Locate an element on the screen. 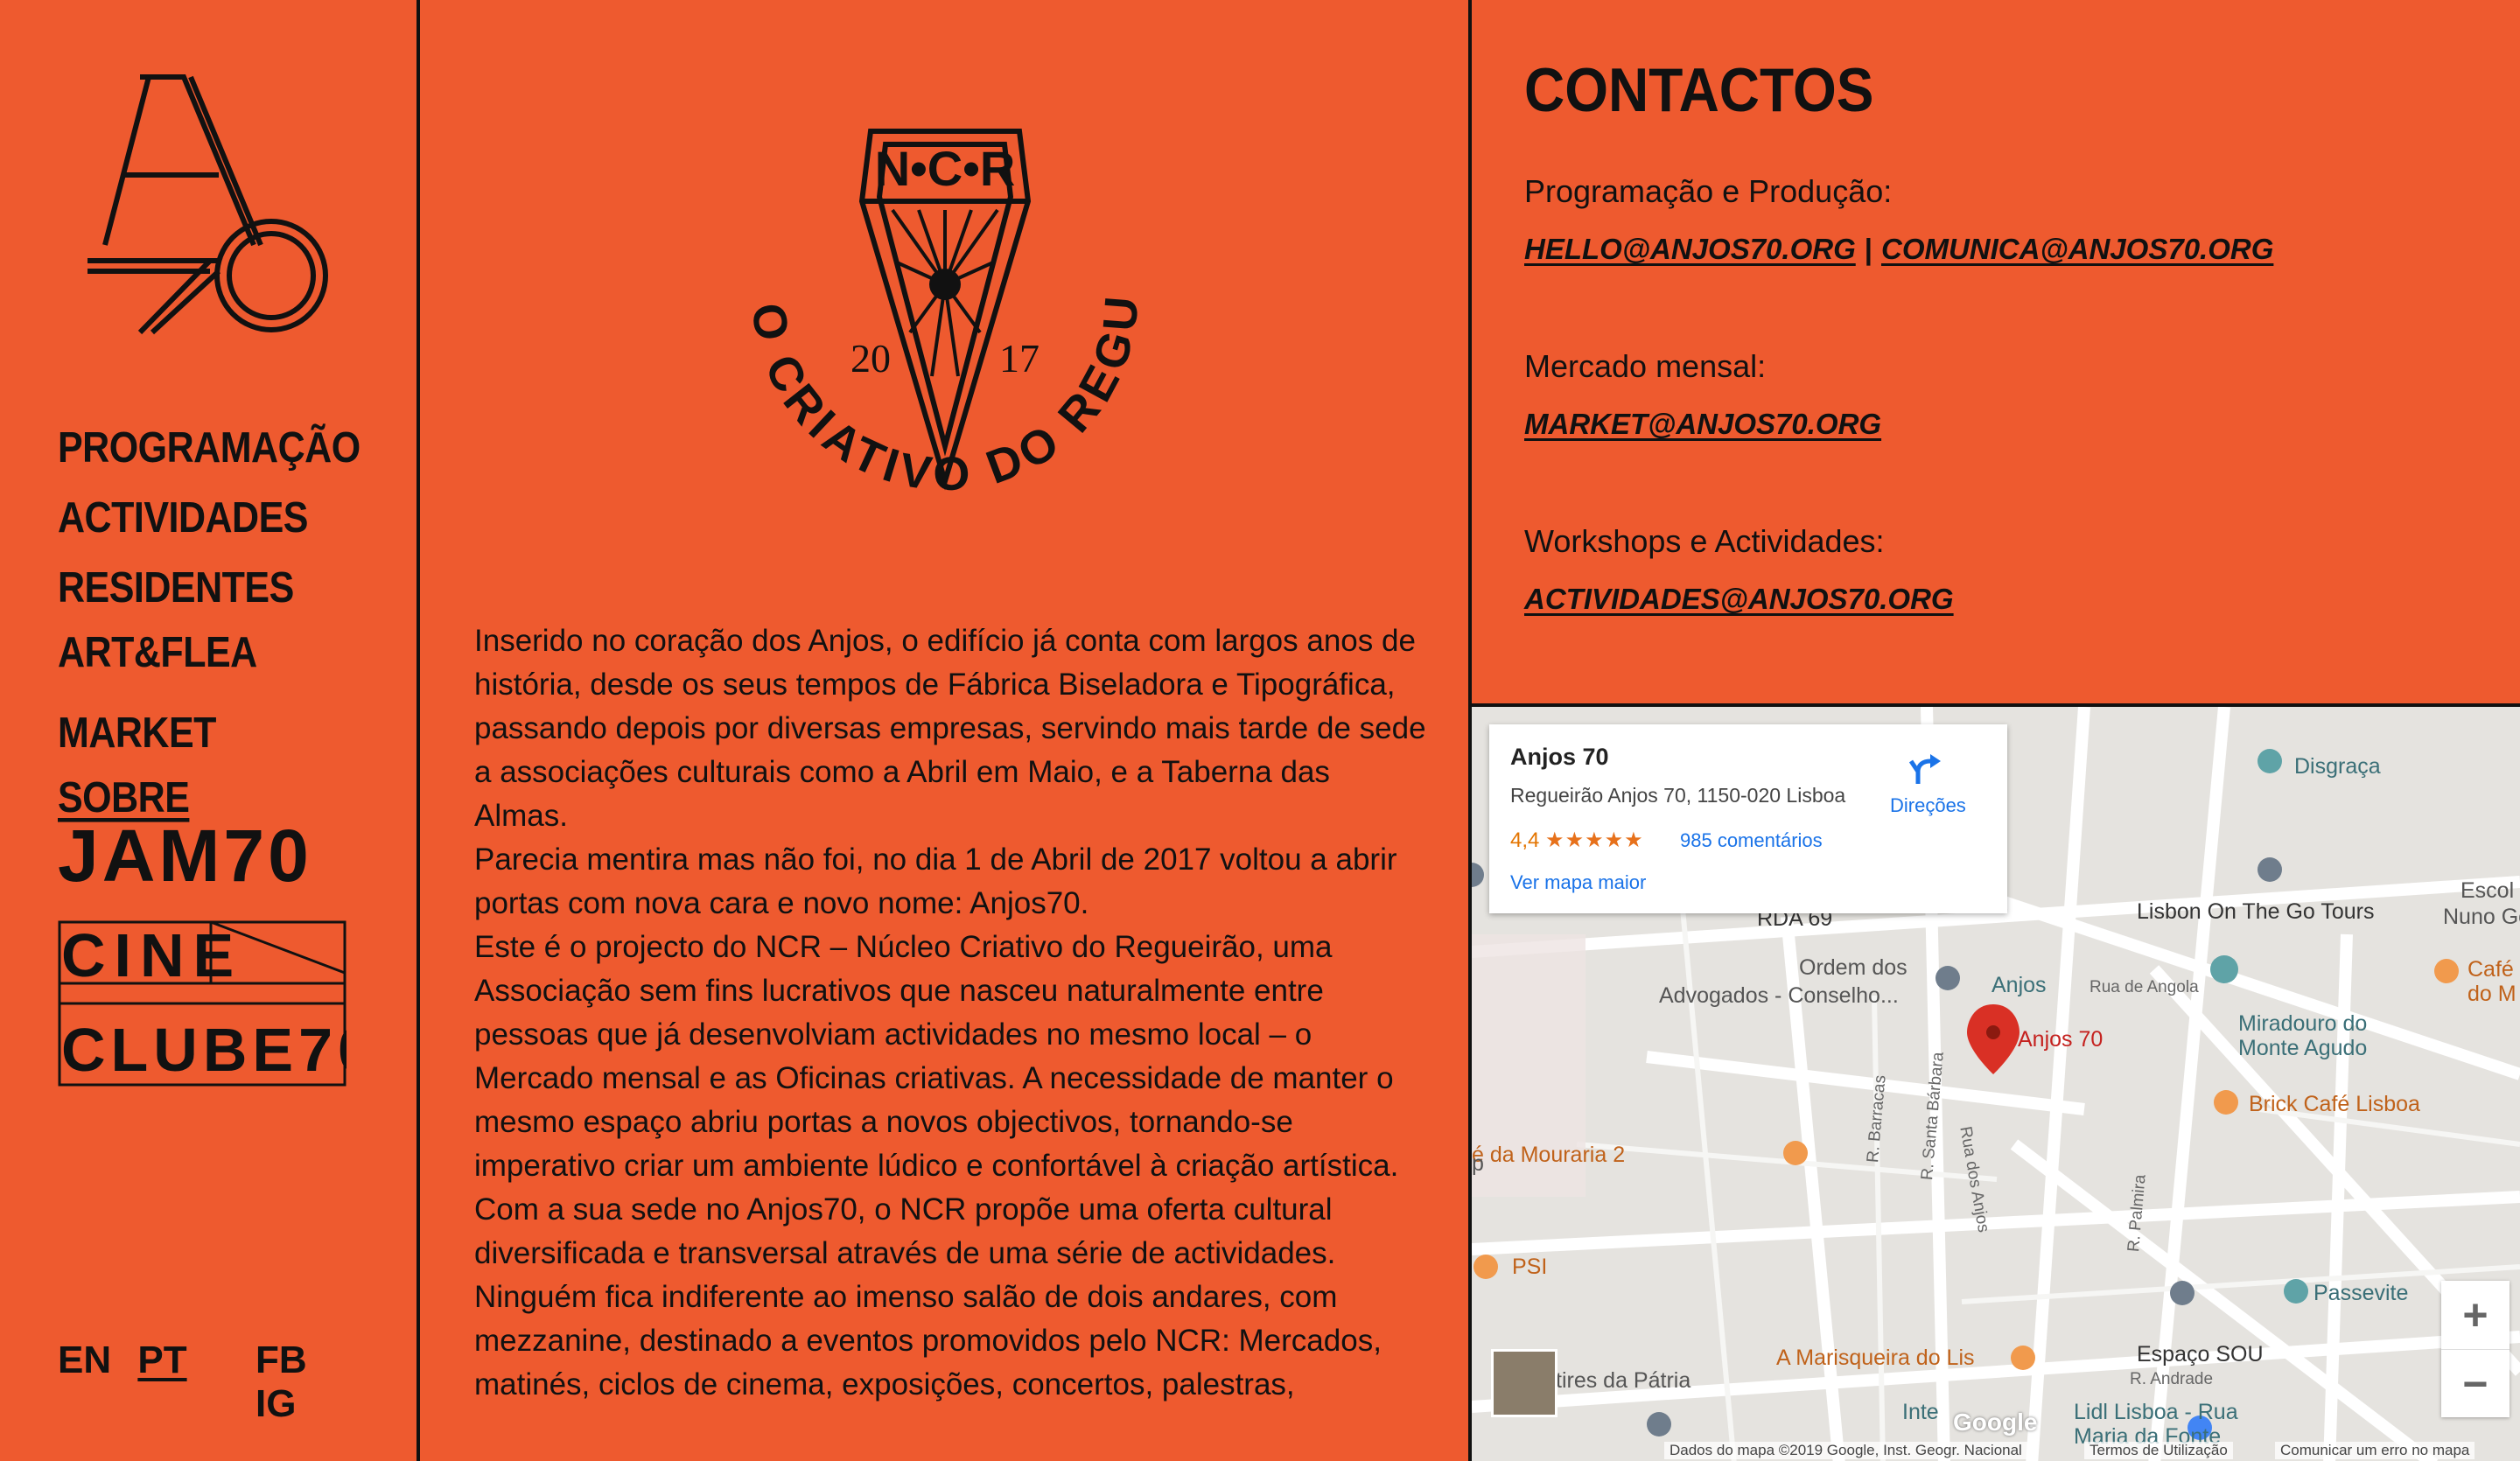 The height and width of the screenshot is (1461, 2520). lang-en-link: EN is located at coordinates (84, 1360).